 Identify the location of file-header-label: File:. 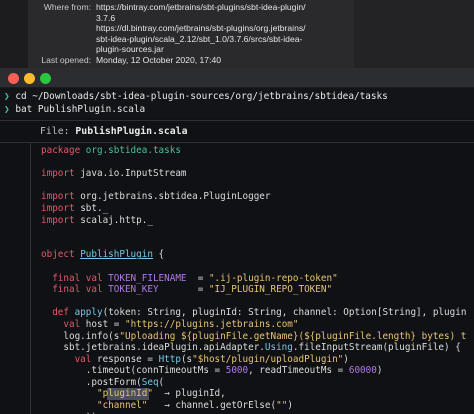
(55, 131).